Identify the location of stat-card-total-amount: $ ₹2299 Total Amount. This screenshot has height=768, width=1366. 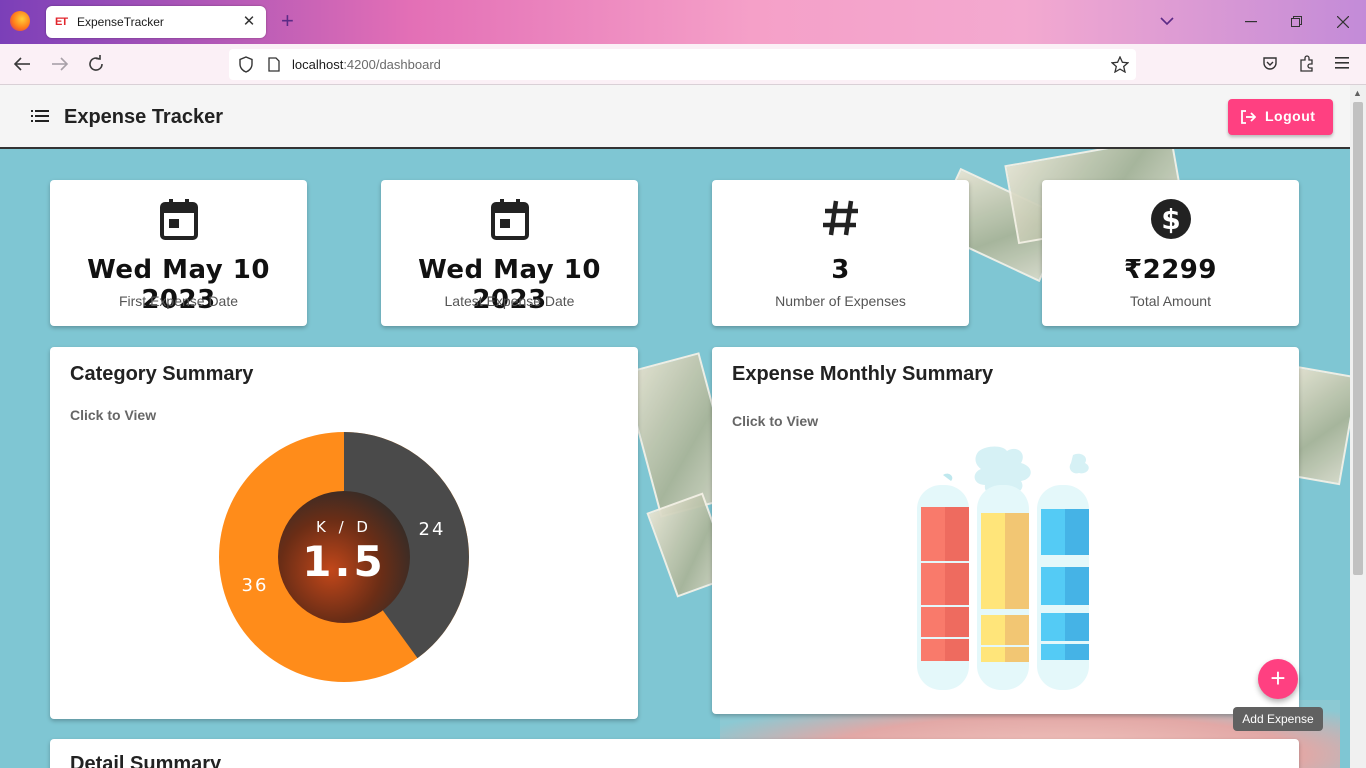
(1170, 253).